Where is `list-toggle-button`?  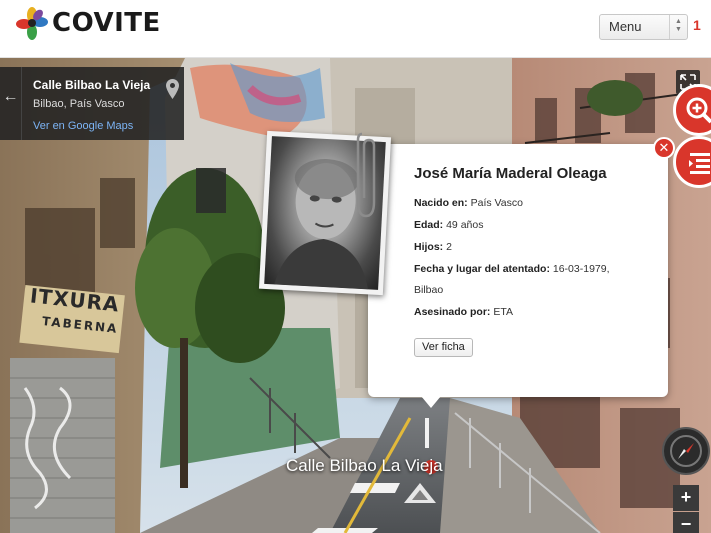 list-toggle-button is located at coordinates (692, 162).